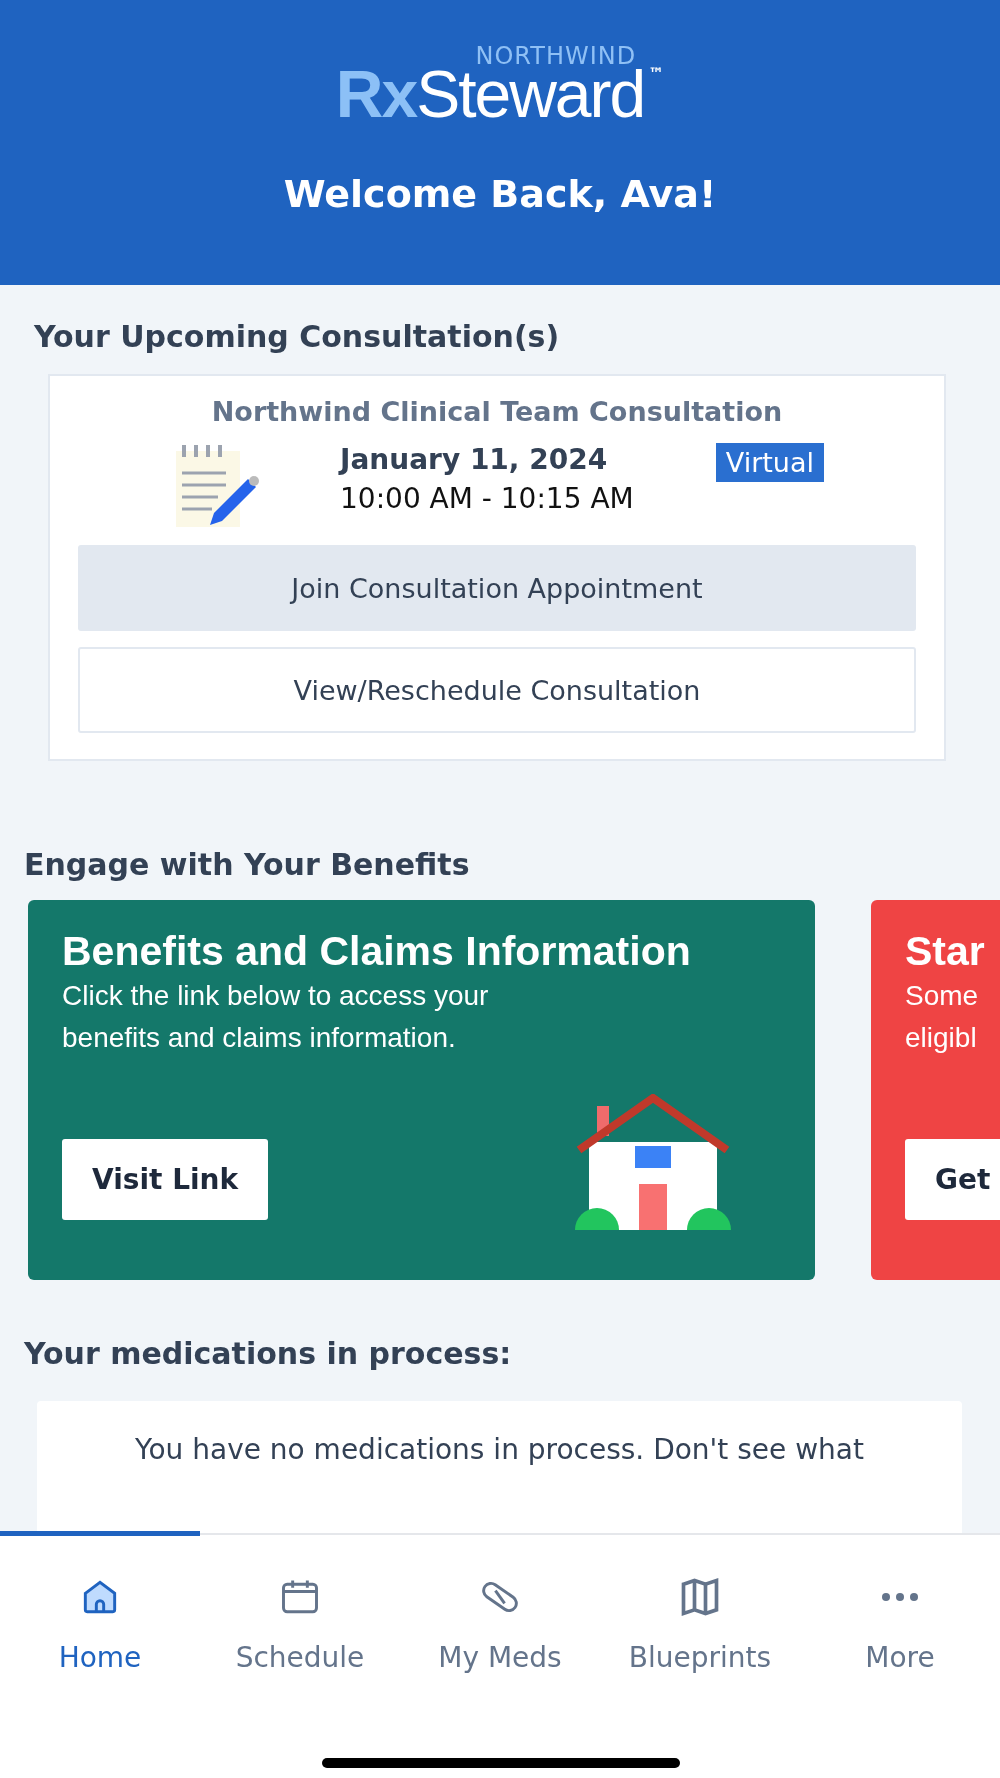  Describe the element at coordinates (497, 588) in the screenshot. I see `join-button: Join Consultation Appointment` at that location.